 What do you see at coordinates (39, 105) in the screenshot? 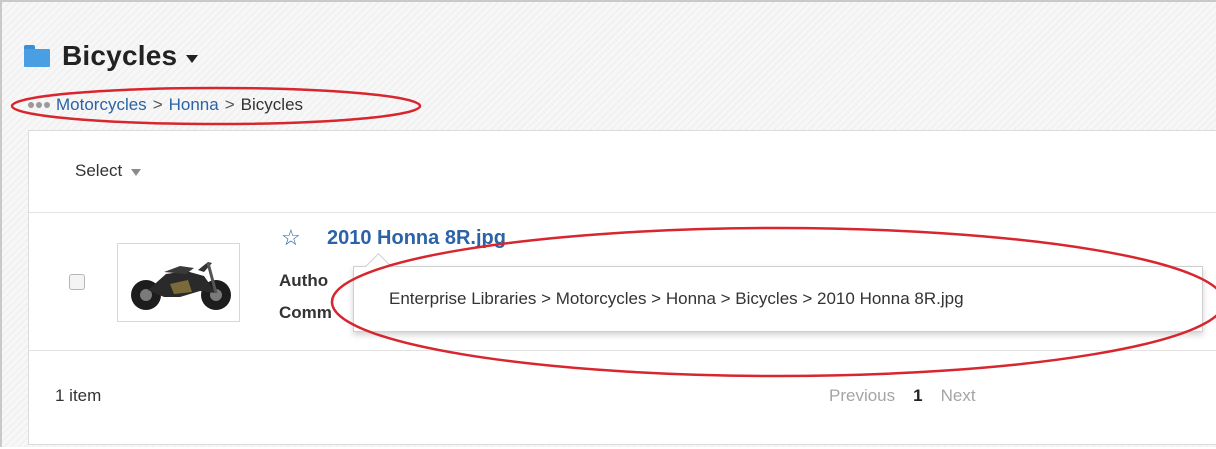
I see `more-ellipsis-icon` at bounding box center [39, 105].